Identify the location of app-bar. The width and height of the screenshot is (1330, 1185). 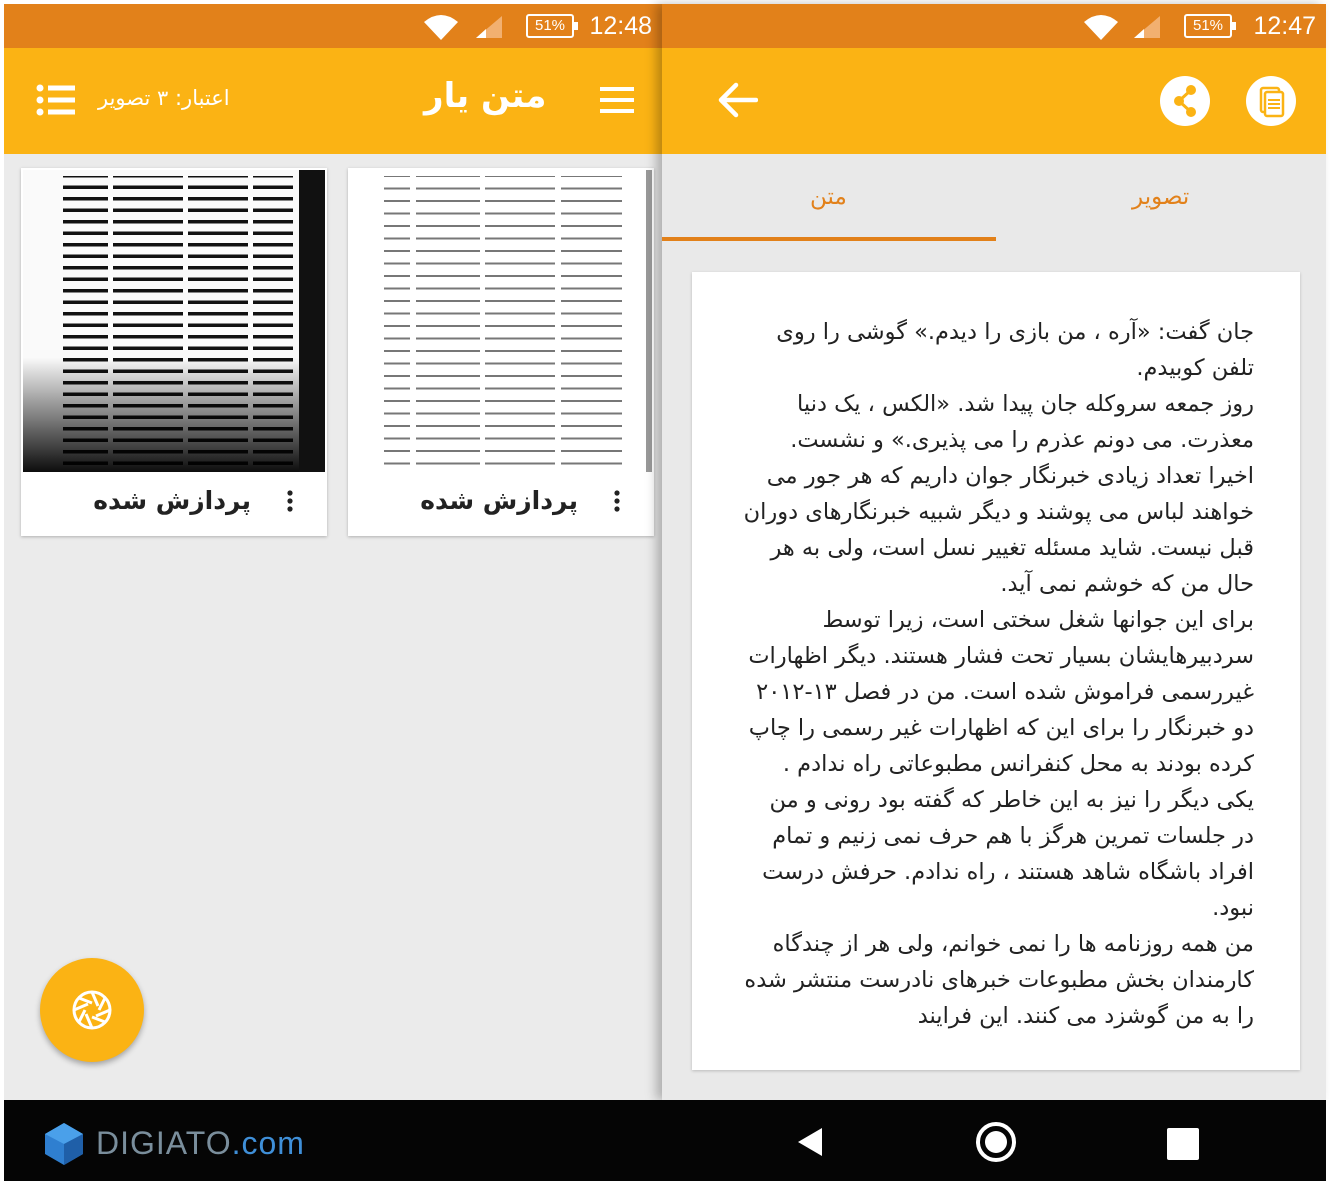
(994, 101).